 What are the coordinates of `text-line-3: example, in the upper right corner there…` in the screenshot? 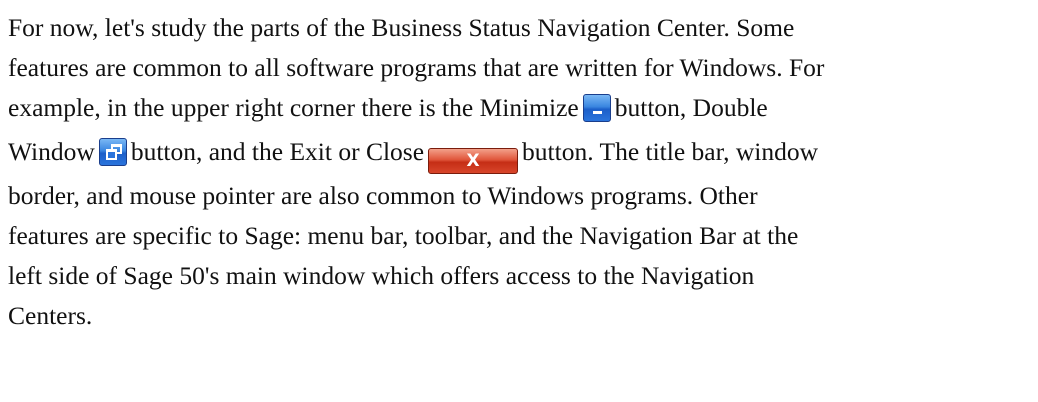 It's located at (520, 110).